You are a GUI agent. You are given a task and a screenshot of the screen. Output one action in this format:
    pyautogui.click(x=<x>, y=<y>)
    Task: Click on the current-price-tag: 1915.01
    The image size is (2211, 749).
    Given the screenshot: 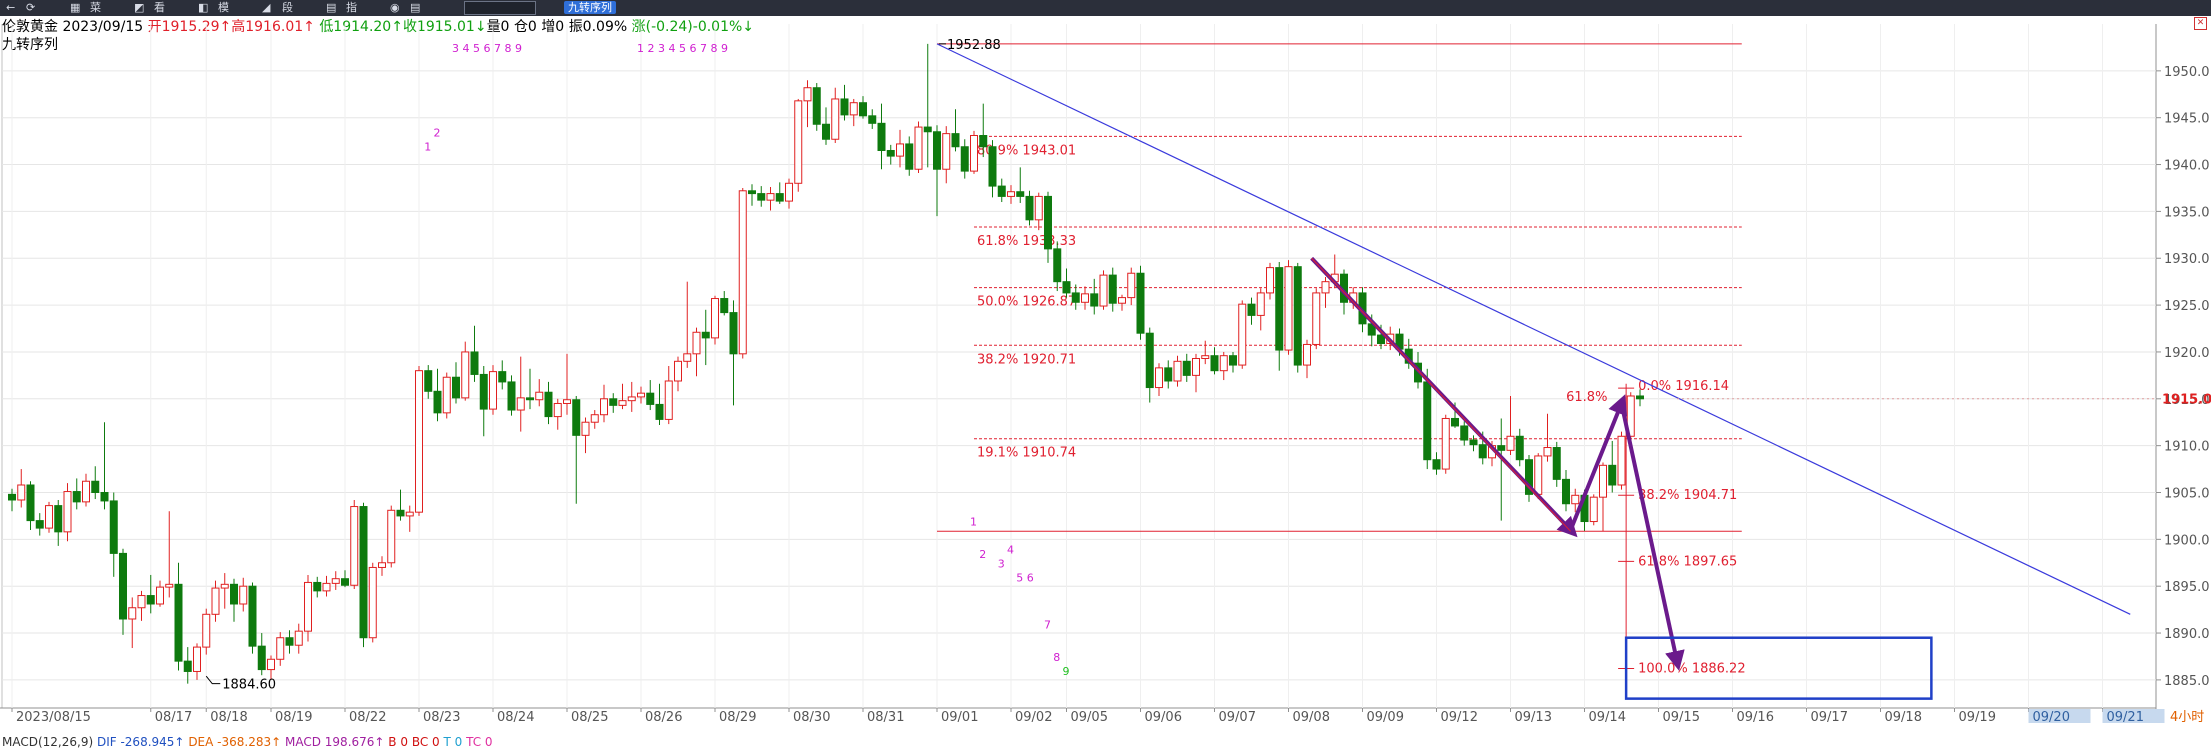 What is the action you would take?
    pyautogui.click(x=2186, y=400)
    